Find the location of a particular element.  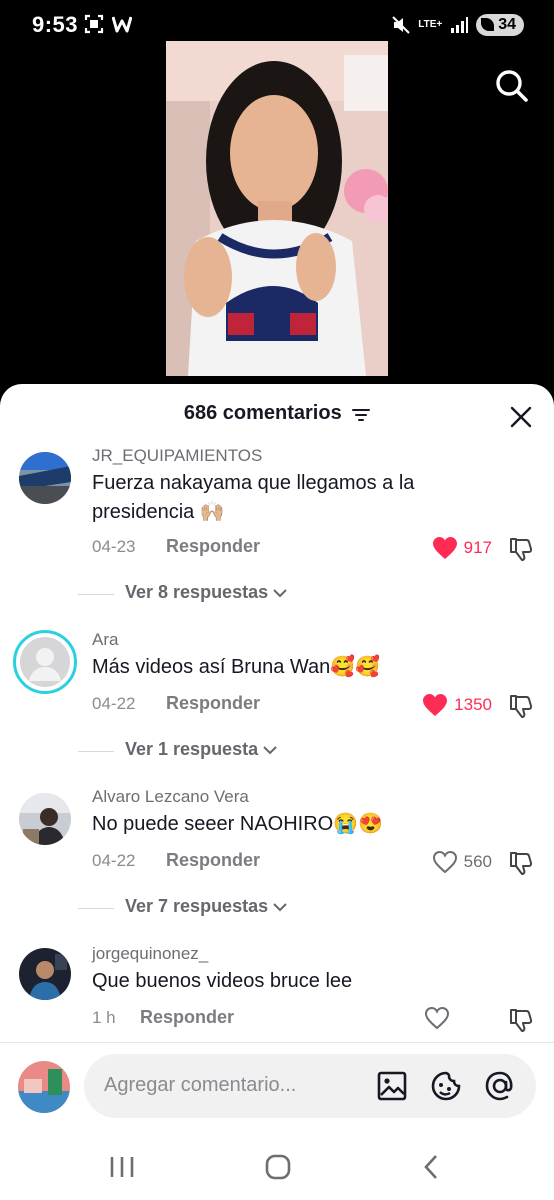

like-button: 917 is located at coordinates (462, 548).